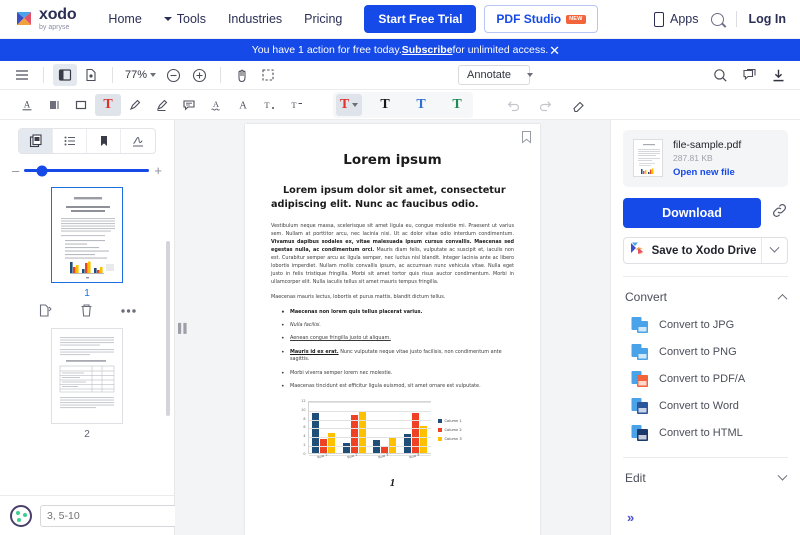  What do you see at coordinates (421, 105) in the screenshot?
I see `text-color-blue-button: T` at bounding box center [421, 105].